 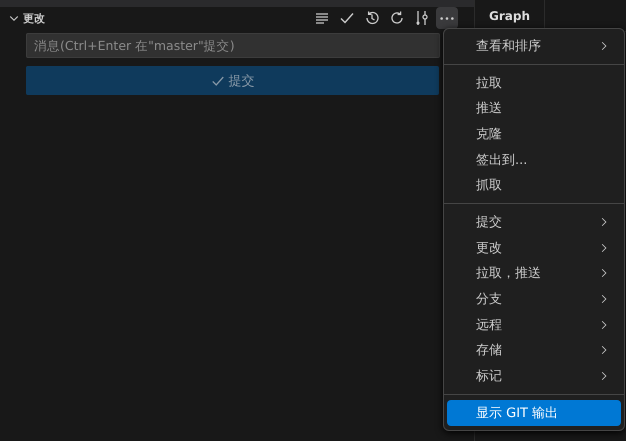 I want to click on section-header: 更改, so click(x=26, y=18).